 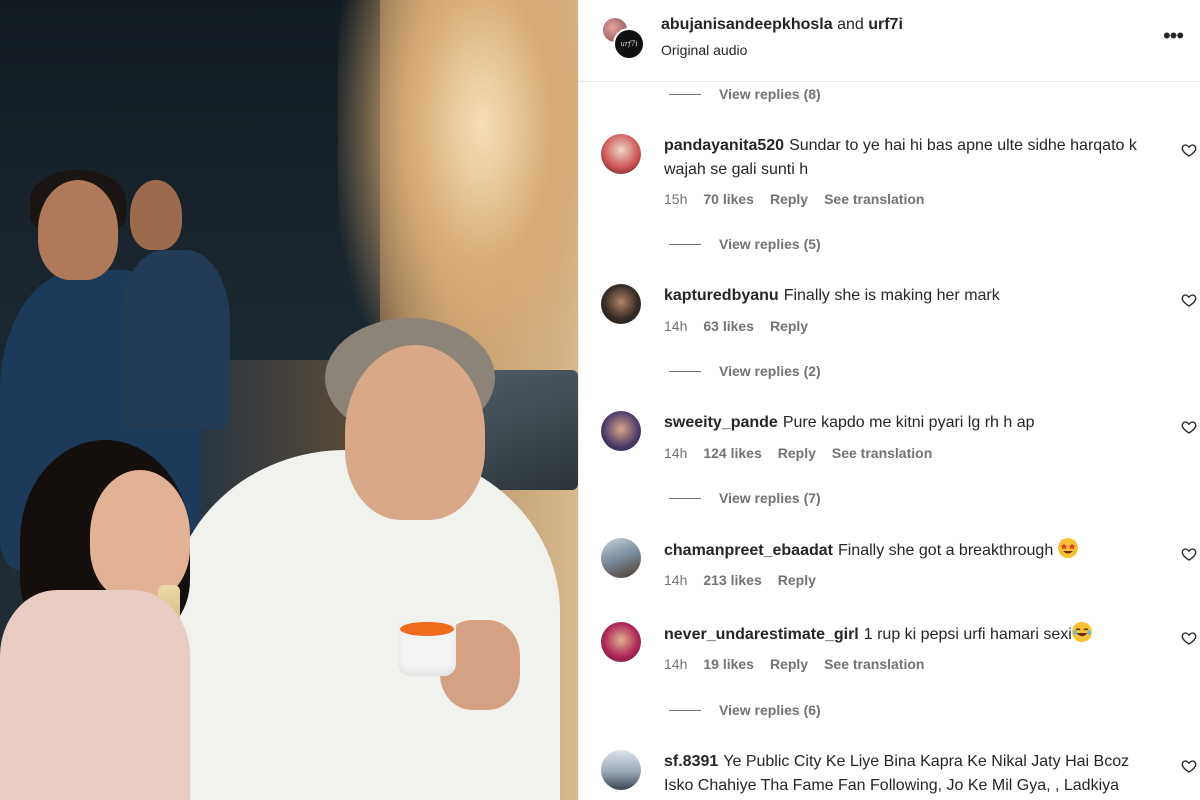 I want to click on view-replies-button: View replies (6), so click(x=745, y=710).